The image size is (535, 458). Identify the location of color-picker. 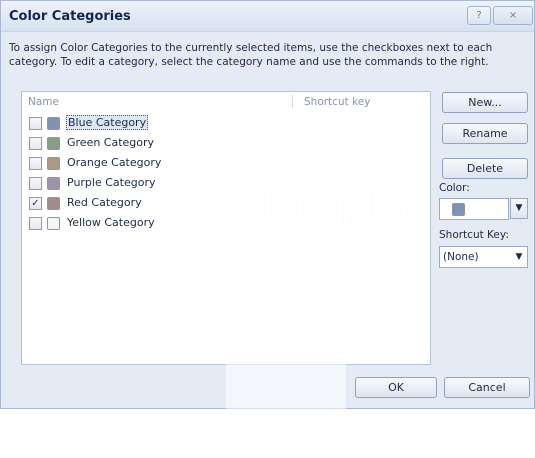
(474, 209).